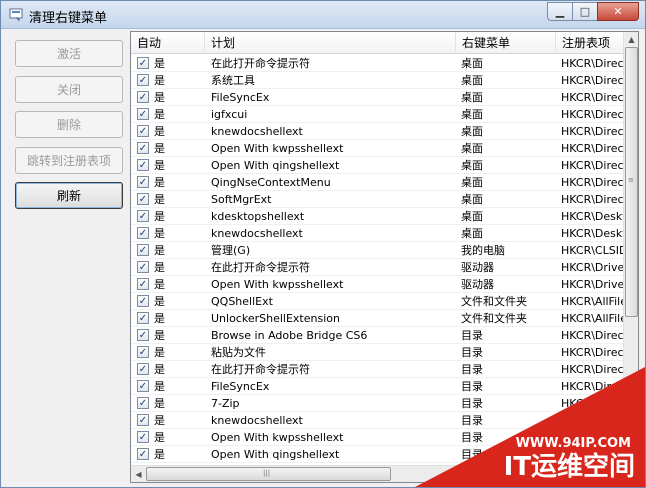 This screenshot has width=646, height=488. Describe the element at coordinates (271, 182) in the screenshot. I see `plan-cell: QingNseContextMenu` at that location.